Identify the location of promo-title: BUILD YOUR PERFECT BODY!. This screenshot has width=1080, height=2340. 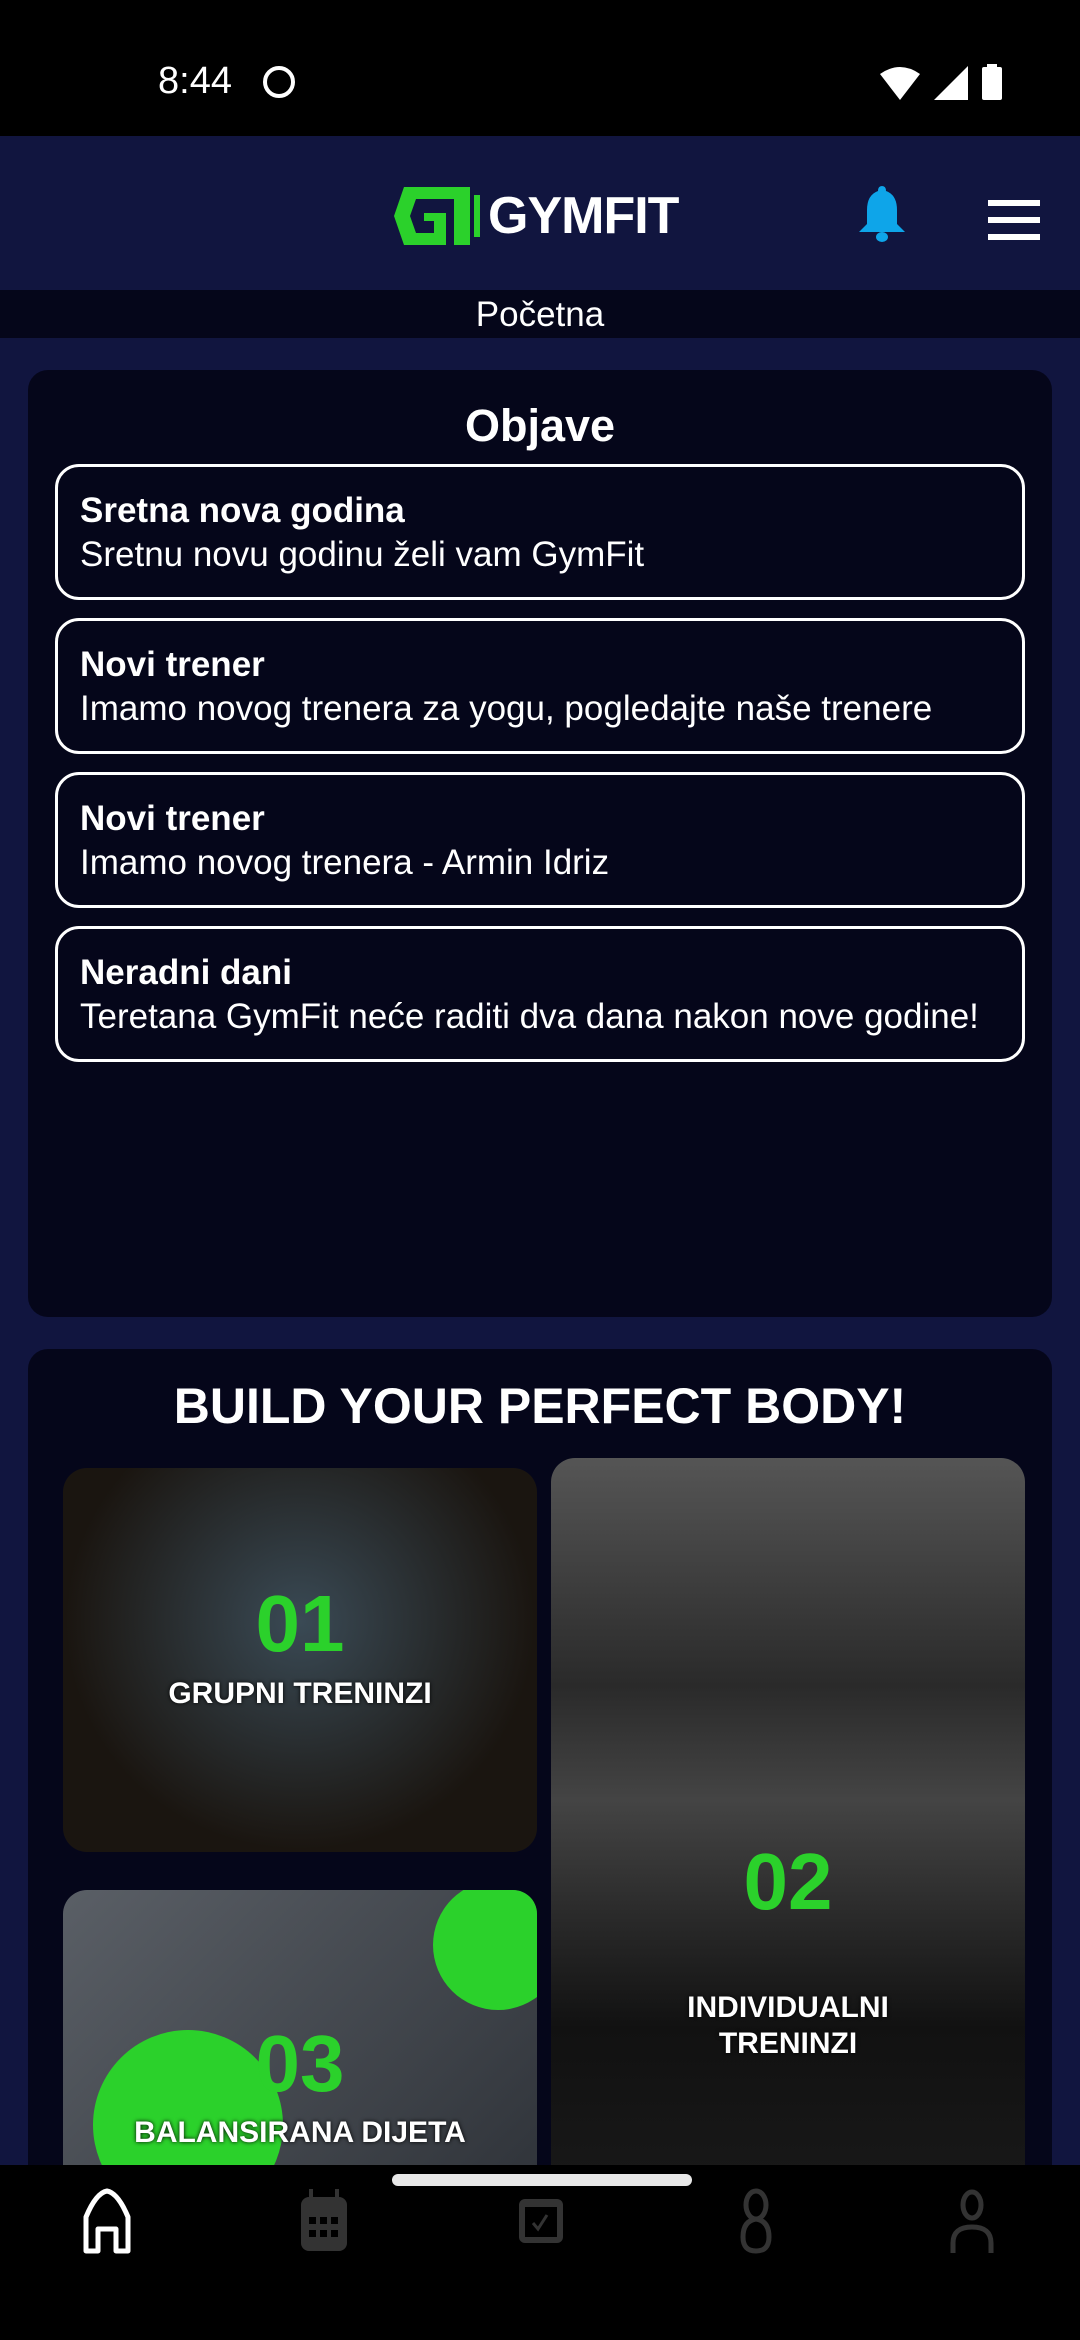
(540, 1406).